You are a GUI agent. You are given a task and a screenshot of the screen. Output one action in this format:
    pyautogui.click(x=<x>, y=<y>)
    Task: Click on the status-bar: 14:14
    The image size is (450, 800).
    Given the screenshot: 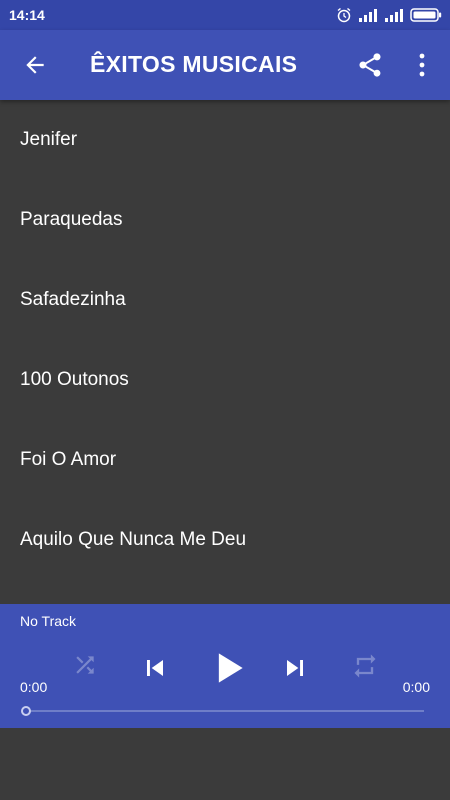 What is the action you would take?
    pyautogui.click(x=225, y=15)
    